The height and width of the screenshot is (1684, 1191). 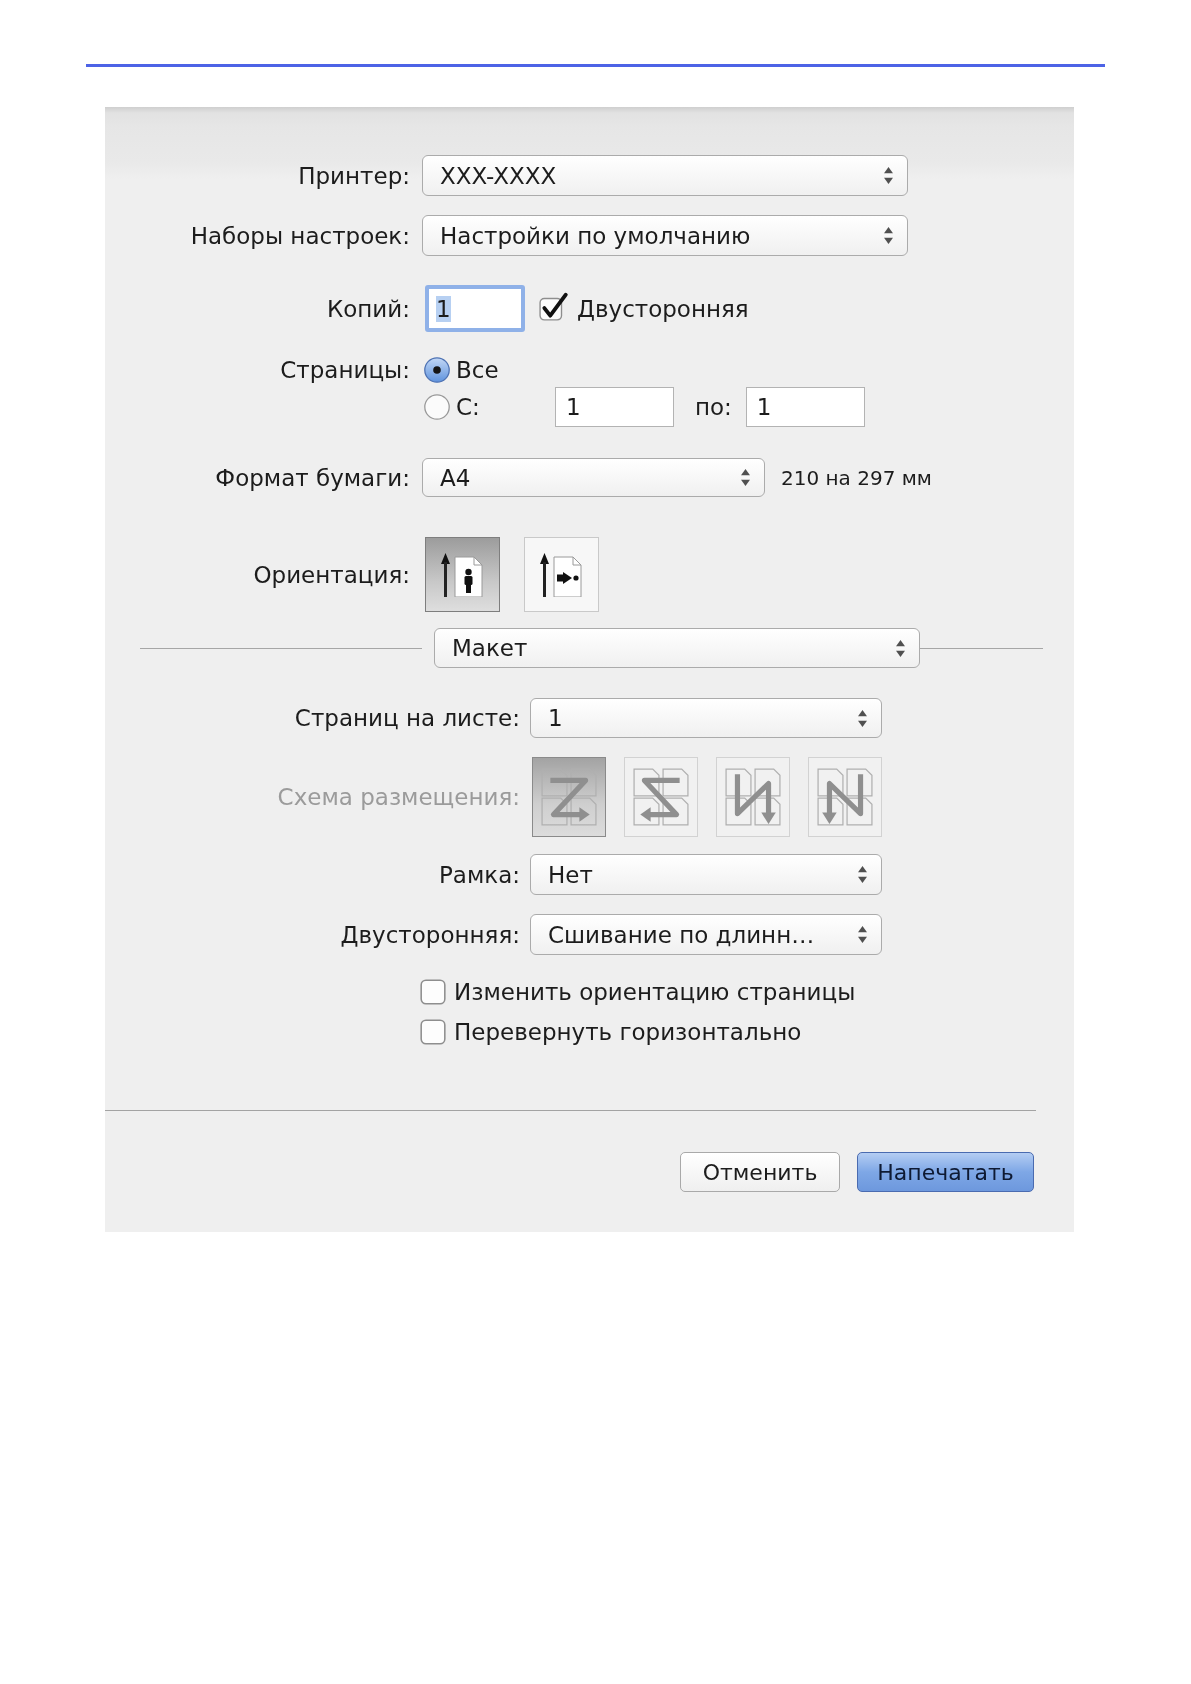 I want to click on checkbox-label: Перевернуть горизонтально, so click(x=628, y=1032).